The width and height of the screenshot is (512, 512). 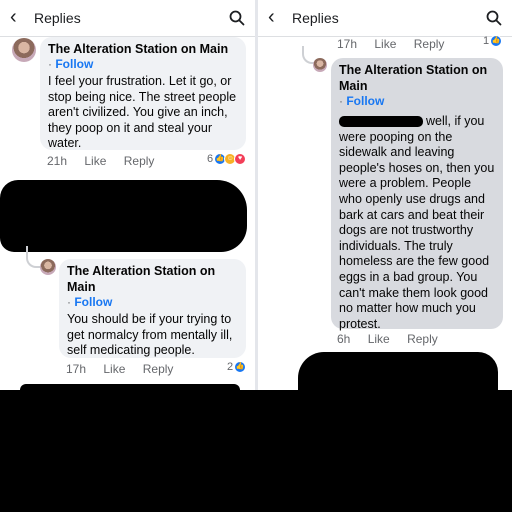 What do you see at coordinates (107, 161) in the screenshot?
I see `comment-actions: 21h Like Reply` at bounding box center [107, 161].